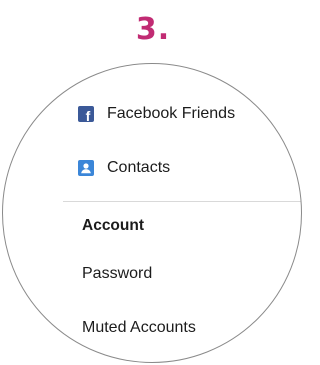 Image resolution: width=320 pixels, height=365 pixels. I want to click on menu-item-label: Facebook Friends, so click(171, 113).